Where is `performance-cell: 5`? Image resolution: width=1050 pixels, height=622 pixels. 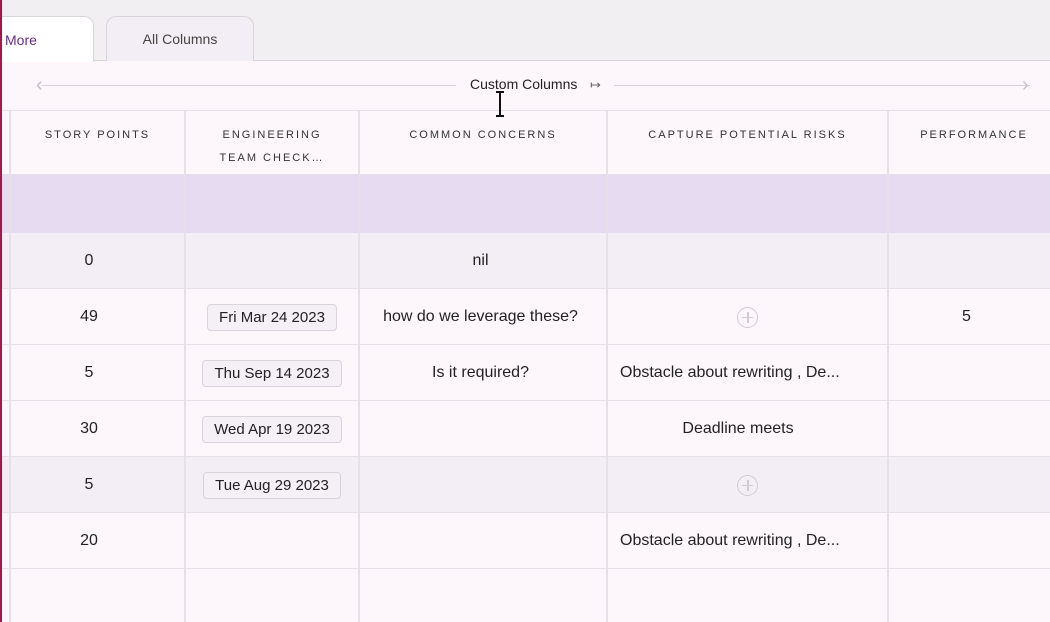
performance-cell: 5 is located at coordinates (966, 317).